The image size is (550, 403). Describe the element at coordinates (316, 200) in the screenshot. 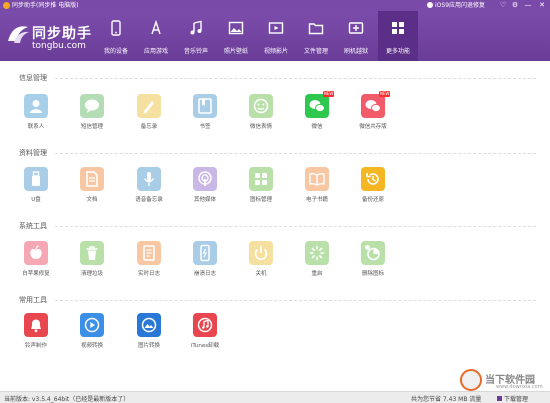

I see `tile-label: 电子书籍` at that location.